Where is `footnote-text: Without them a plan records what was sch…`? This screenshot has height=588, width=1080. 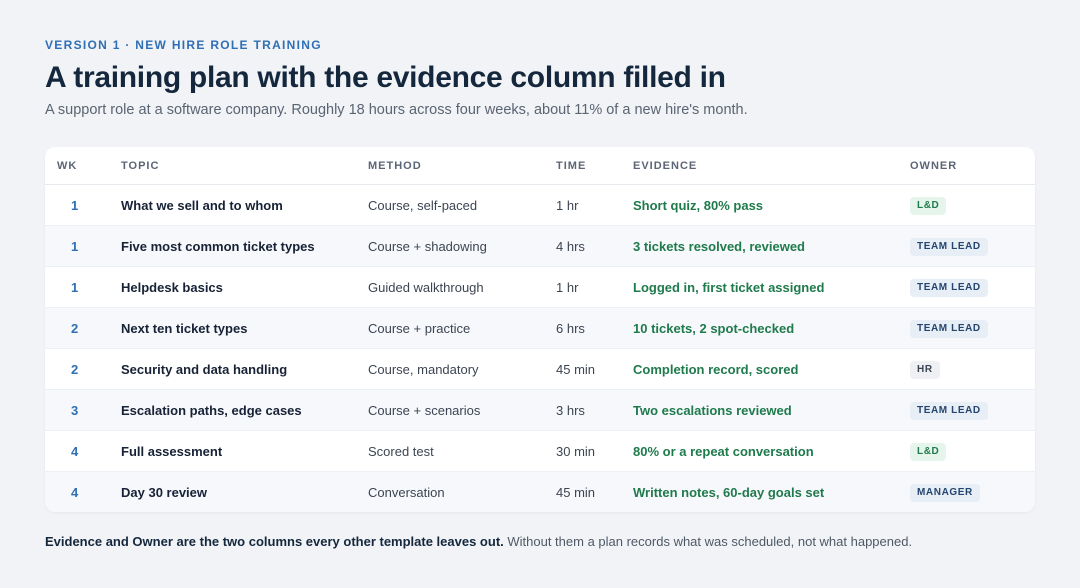
footnote-text: Without them a plan records what was sch… is located at coordinates (708, 541).